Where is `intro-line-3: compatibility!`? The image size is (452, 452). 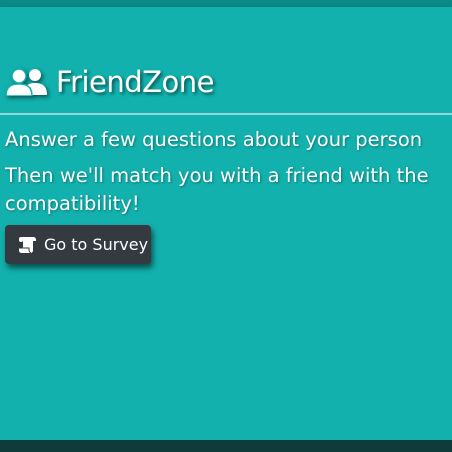 intro-line-3: compatibility! is located at coordinates (72, 203).